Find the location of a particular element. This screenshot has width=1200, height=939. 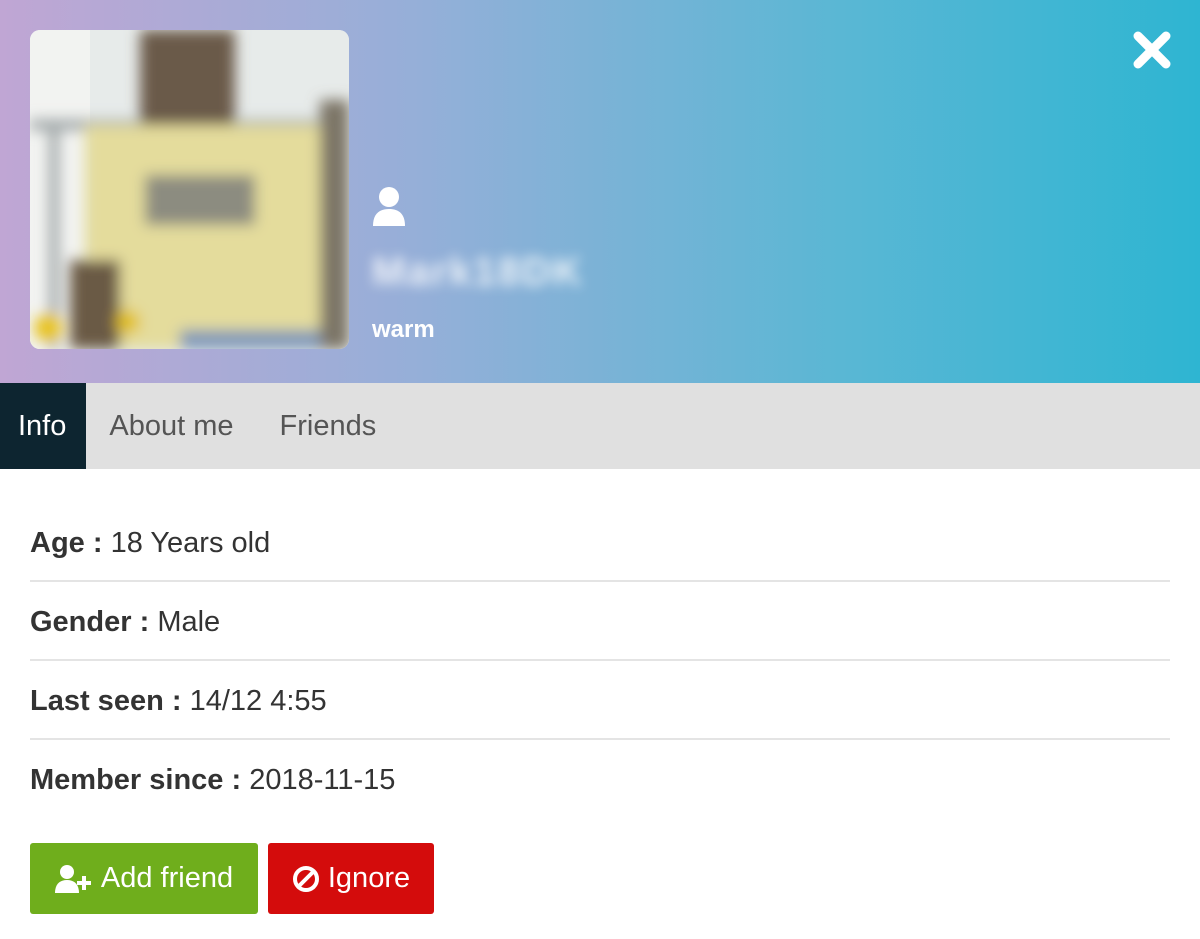

info-value: 14/12 4:55 is located at coordinates (258, 701).